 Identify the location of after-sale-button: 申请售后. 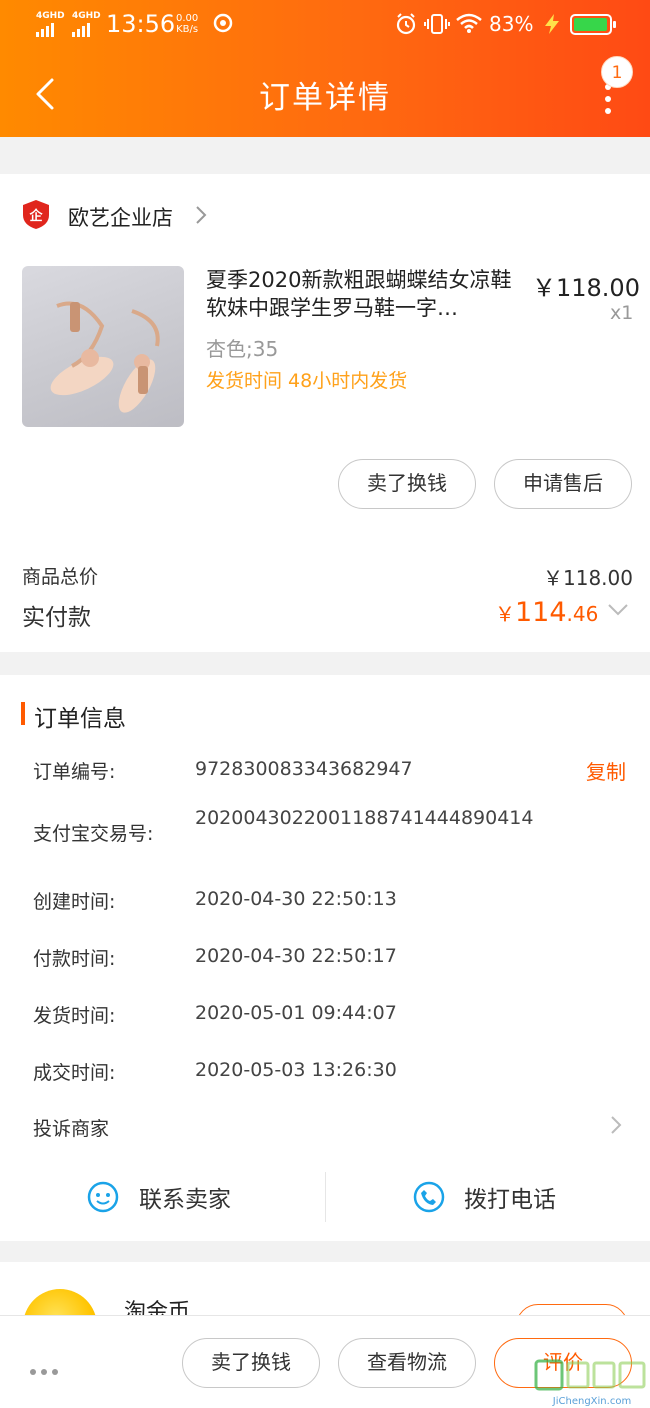
(563, 484).